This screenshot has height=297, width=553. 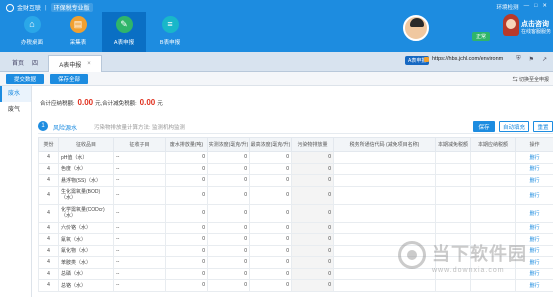 I want to click on nav-item-3: ≡ B表申报, so click(x=170, y=32).